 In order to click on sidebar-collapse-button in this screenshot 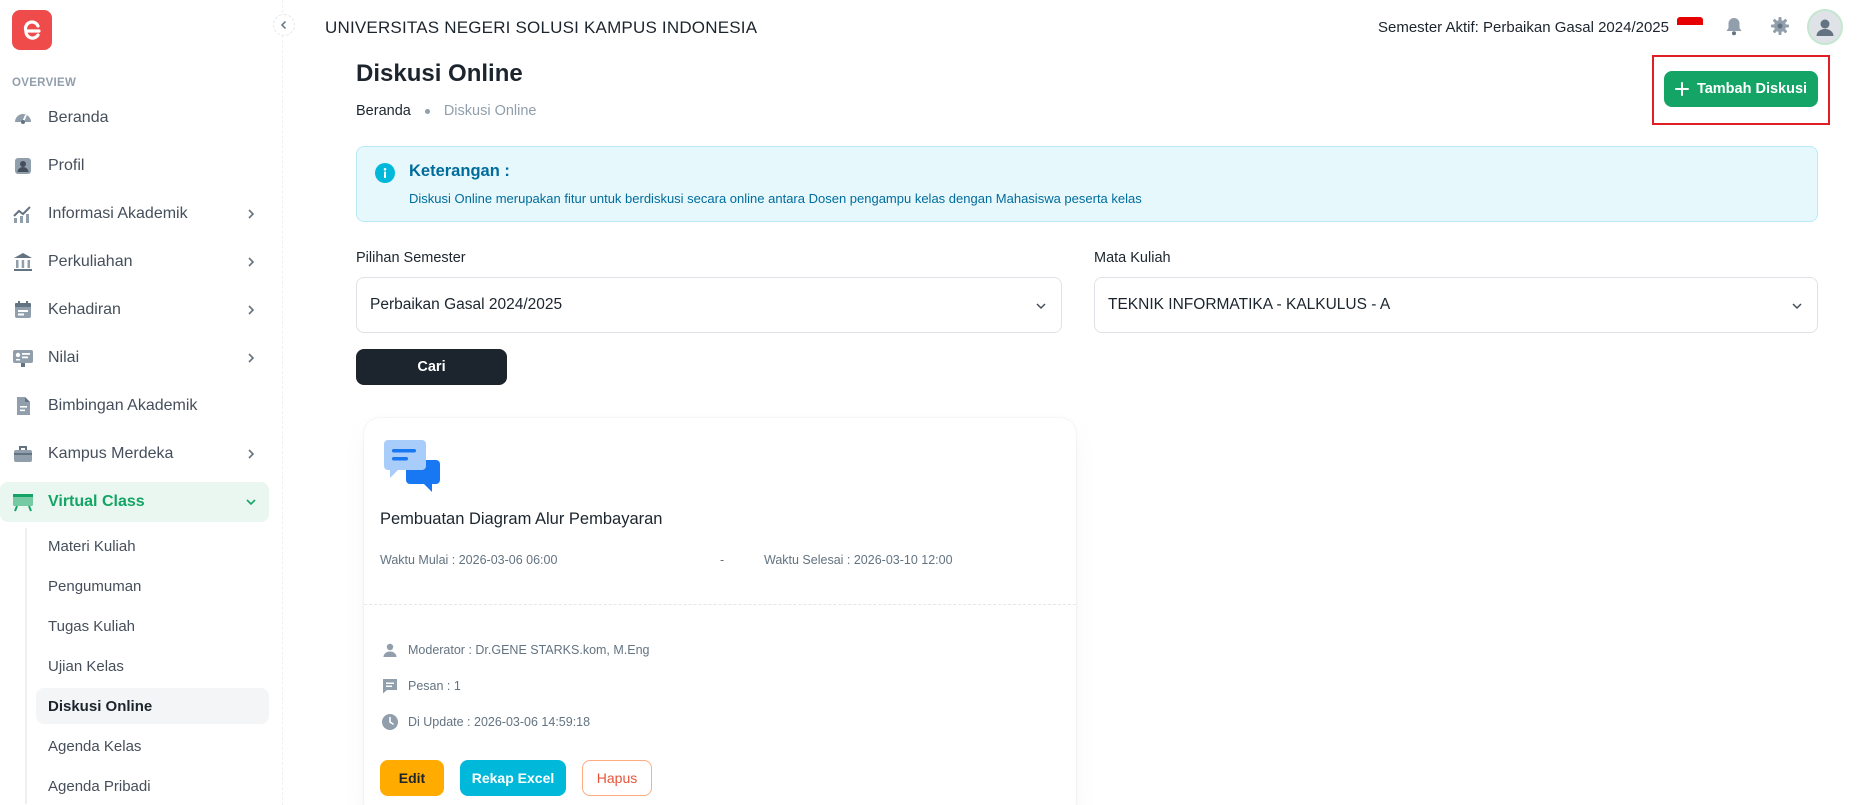, I will do `click(284, 25)`.